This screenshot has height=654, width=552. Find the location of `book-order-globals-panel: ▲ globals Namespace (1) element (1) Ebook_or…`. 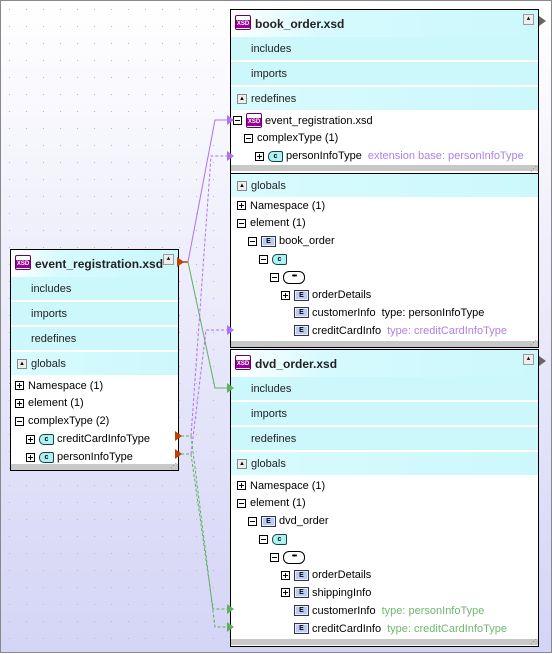

book-order-globals-panel: ▲ globals Namespace (1) element (1) Ebook_or… is located at coordinates (384, 260).